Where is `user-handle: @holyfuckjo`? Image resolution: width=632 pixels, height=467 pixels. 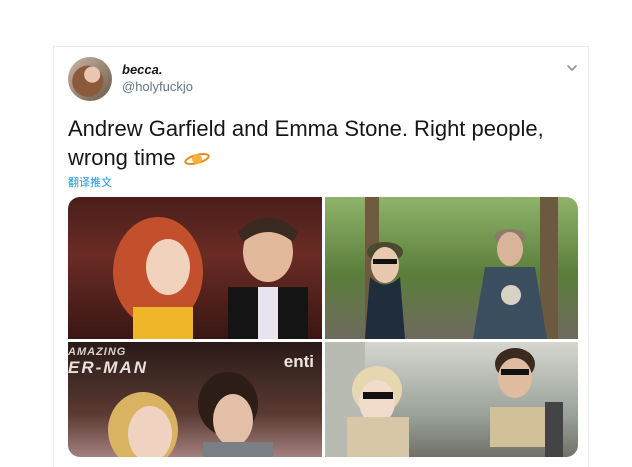 user-handle: @holyfuckjo is located at coordinates (157, 86).